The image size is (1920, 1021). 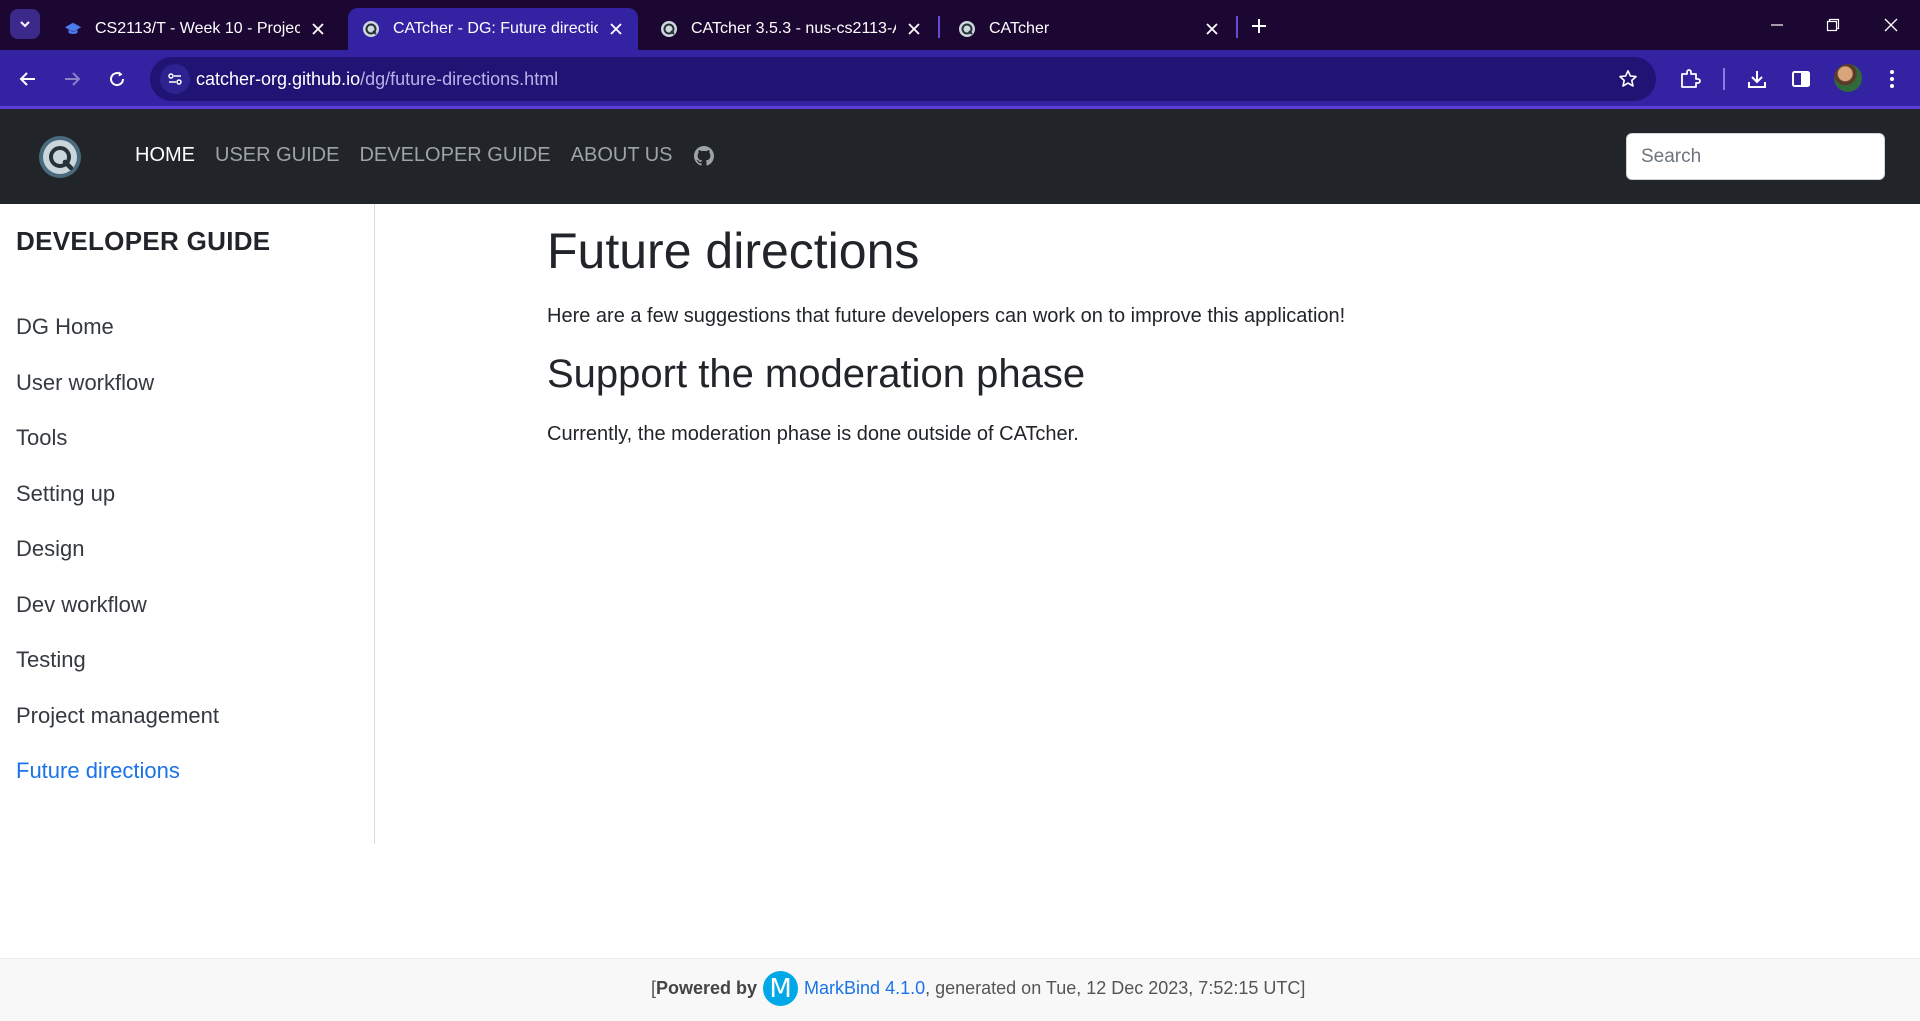 What do you see at coordinates (816, 374) in the screenshot?
I see `section-heading: Support the moderation phase` at bounding box center [816, 374].